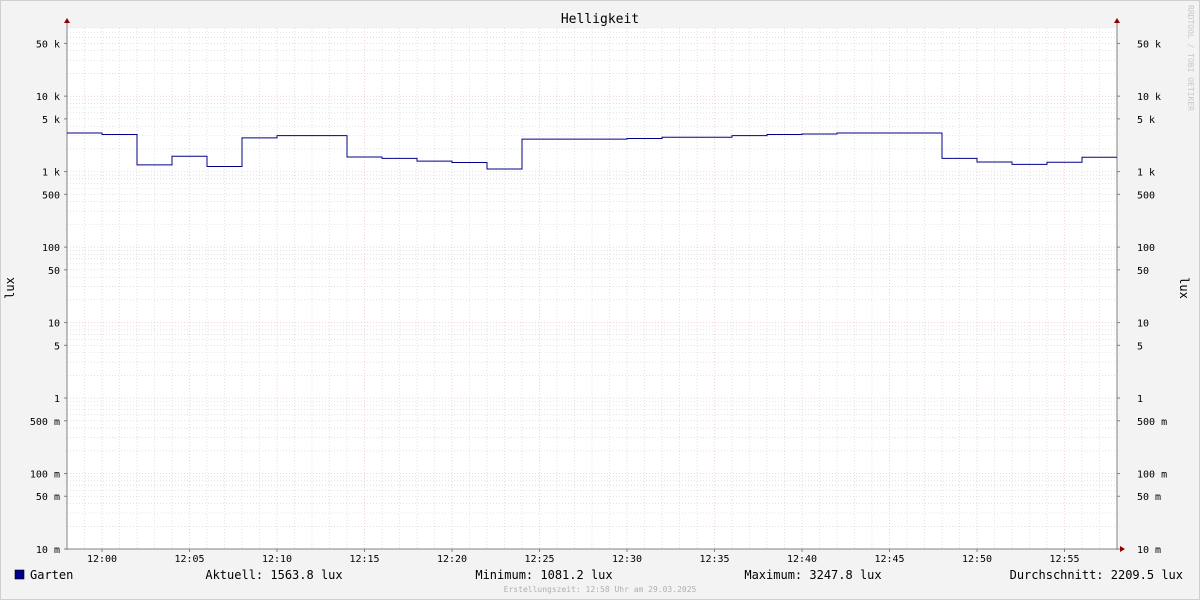 This screenshot has height=600, width=1200. What do you see at coordinates (57, 399) in the screenshot?
I see `y-tick-label-left: 1` at bounding box center [57, 399].